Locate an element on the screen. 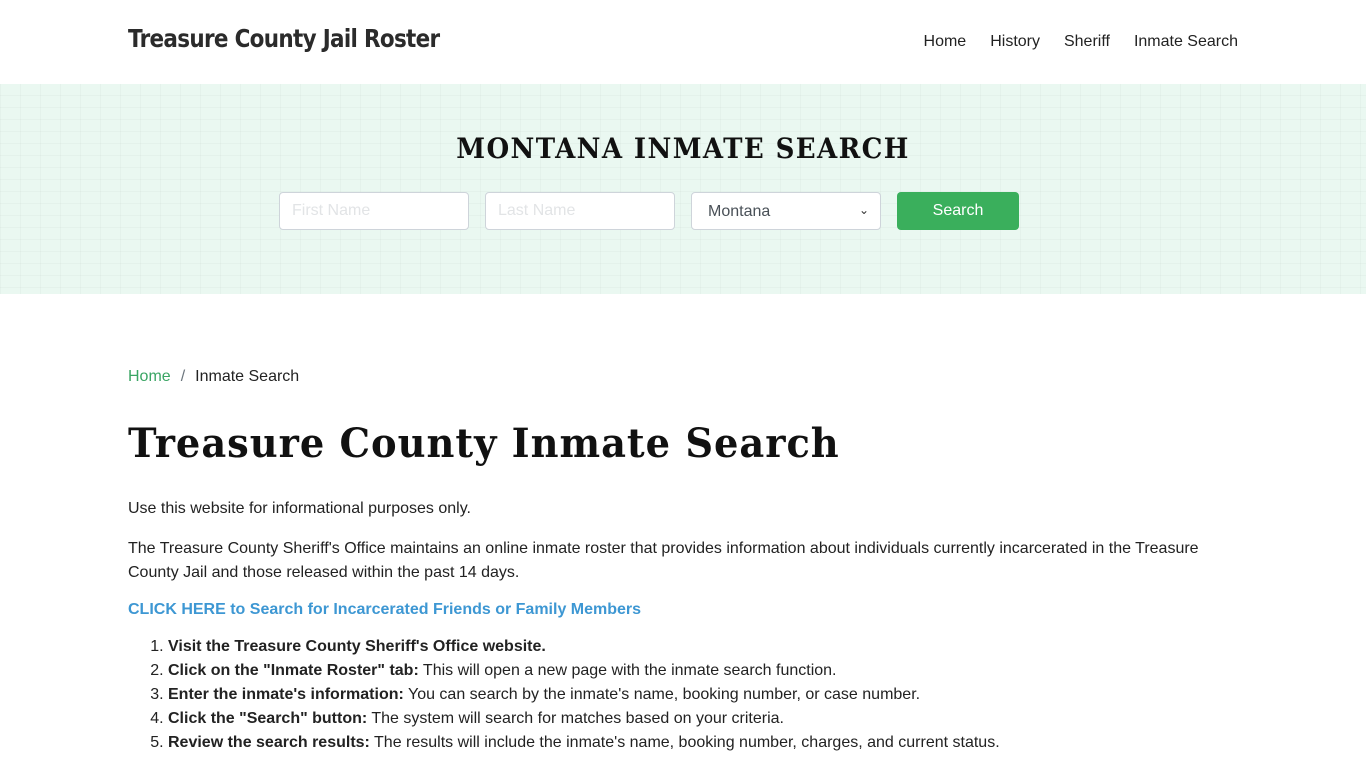 The image size is (1366, 768). nav-sheriff: Sheriff is located at coordinates (1087, 42).